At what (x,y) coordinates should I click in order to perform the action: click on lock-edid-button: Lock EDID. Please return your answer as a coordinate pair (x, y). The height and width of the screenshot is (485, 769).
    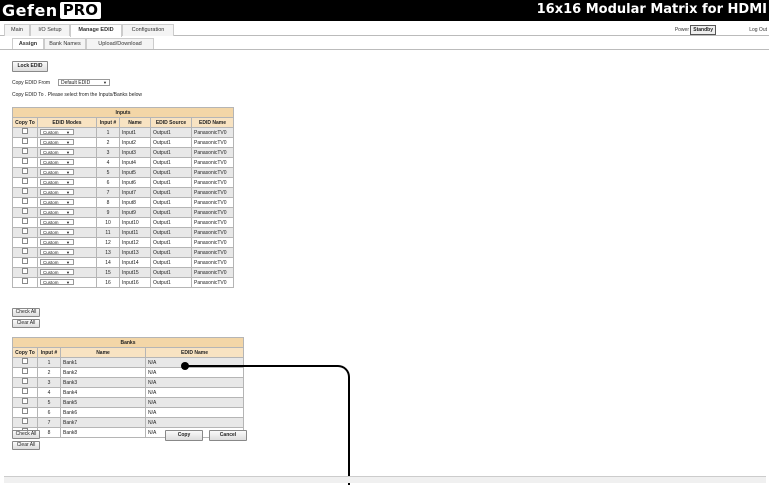
    Looking at the image, I should click on (30, 66).